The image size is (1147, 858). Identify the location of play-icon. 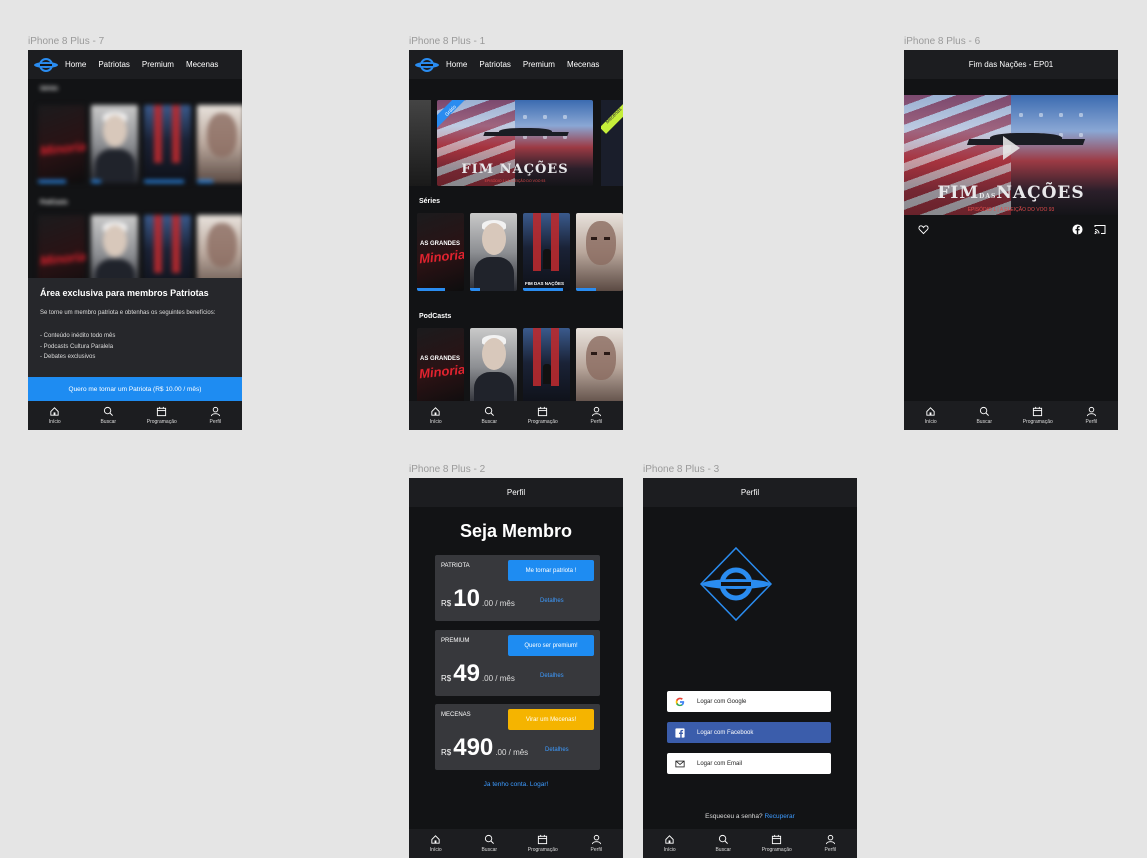
(1011, 148).